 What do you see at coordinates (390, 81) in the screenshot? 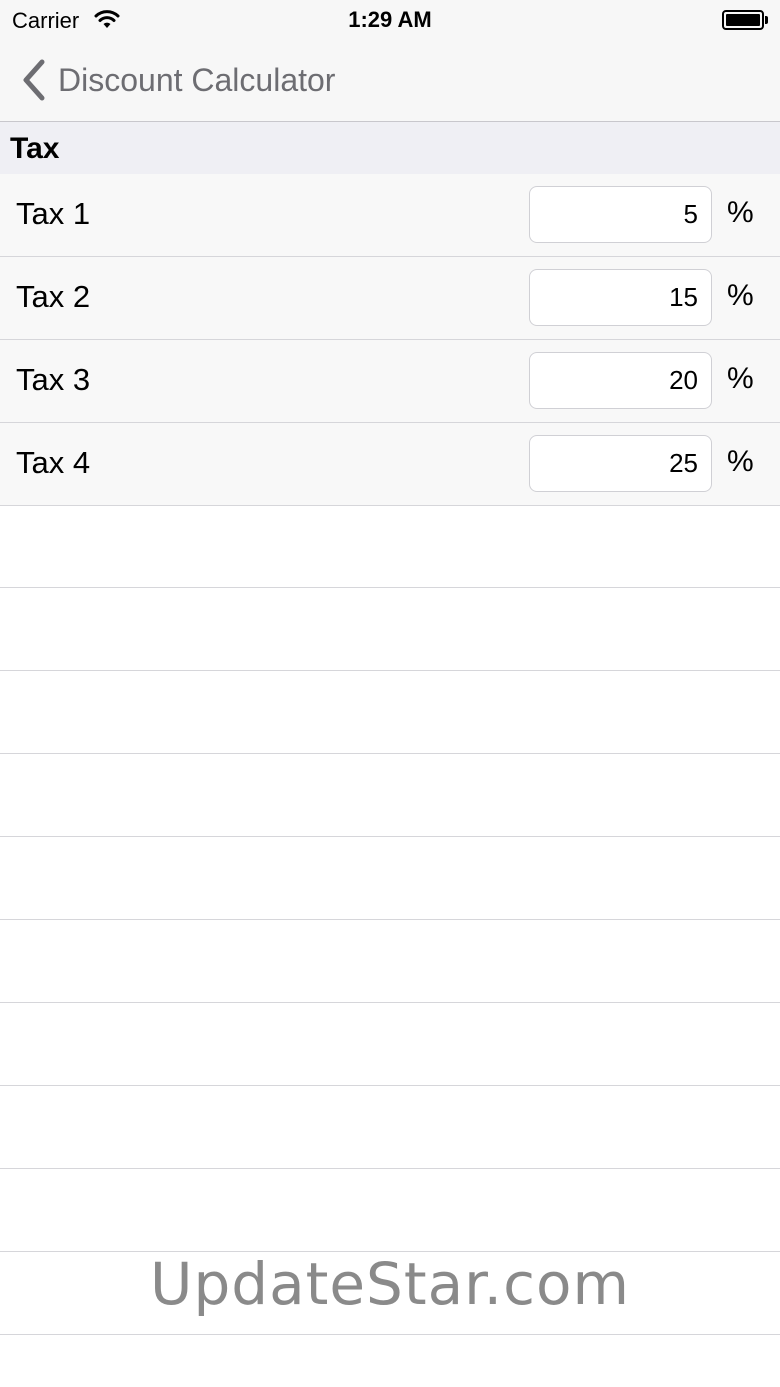
I see `navigation-bar: Discount Calculator` at bounding box center [390, 81].